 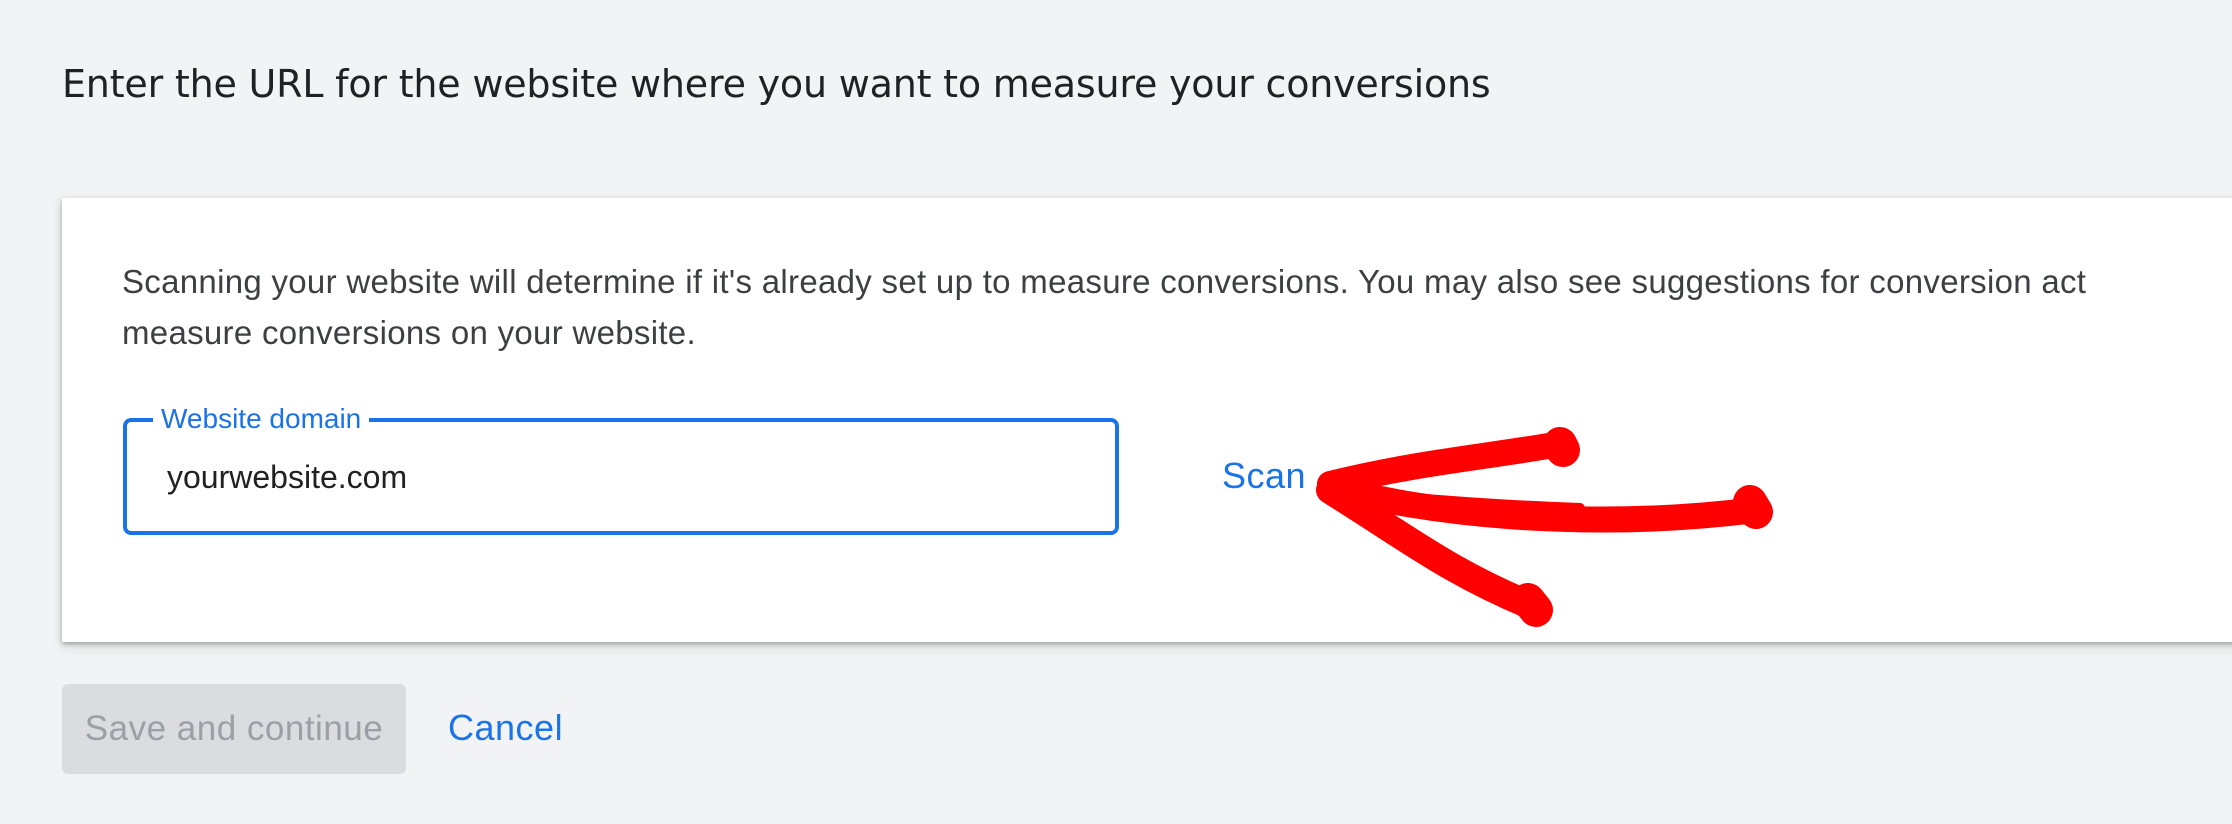 I want to click on website-domain-label: Website domain, so click(x=261, y=419).